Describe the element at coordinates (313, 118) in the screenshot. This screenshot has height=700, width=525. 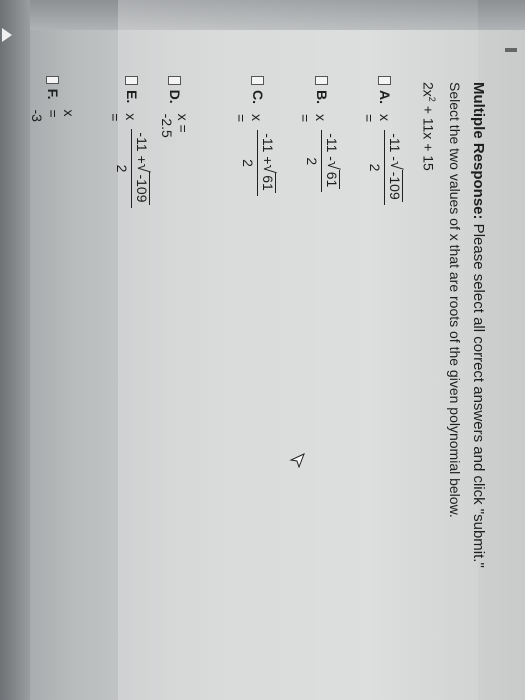
I see `option-b-eq: x =` at that location.